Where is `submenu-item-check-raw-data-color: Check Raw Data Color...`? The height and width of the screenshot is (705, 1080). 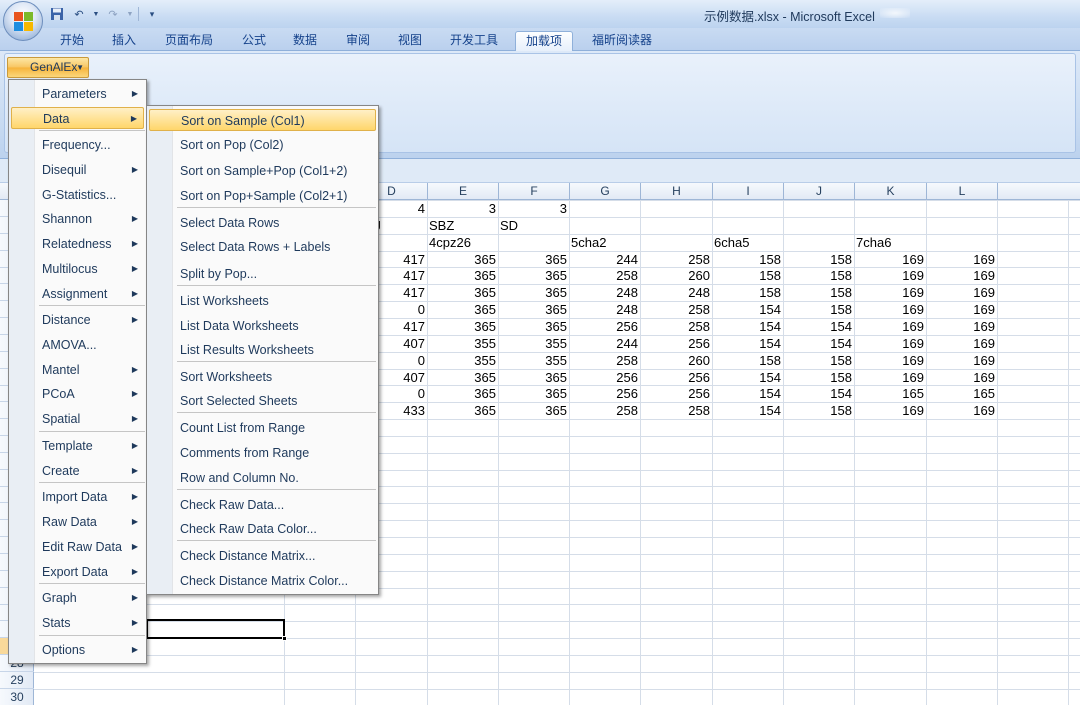
submenu-item-check-raw-data-color: Check Raw Data Color... is located at coordinates (262, 529).